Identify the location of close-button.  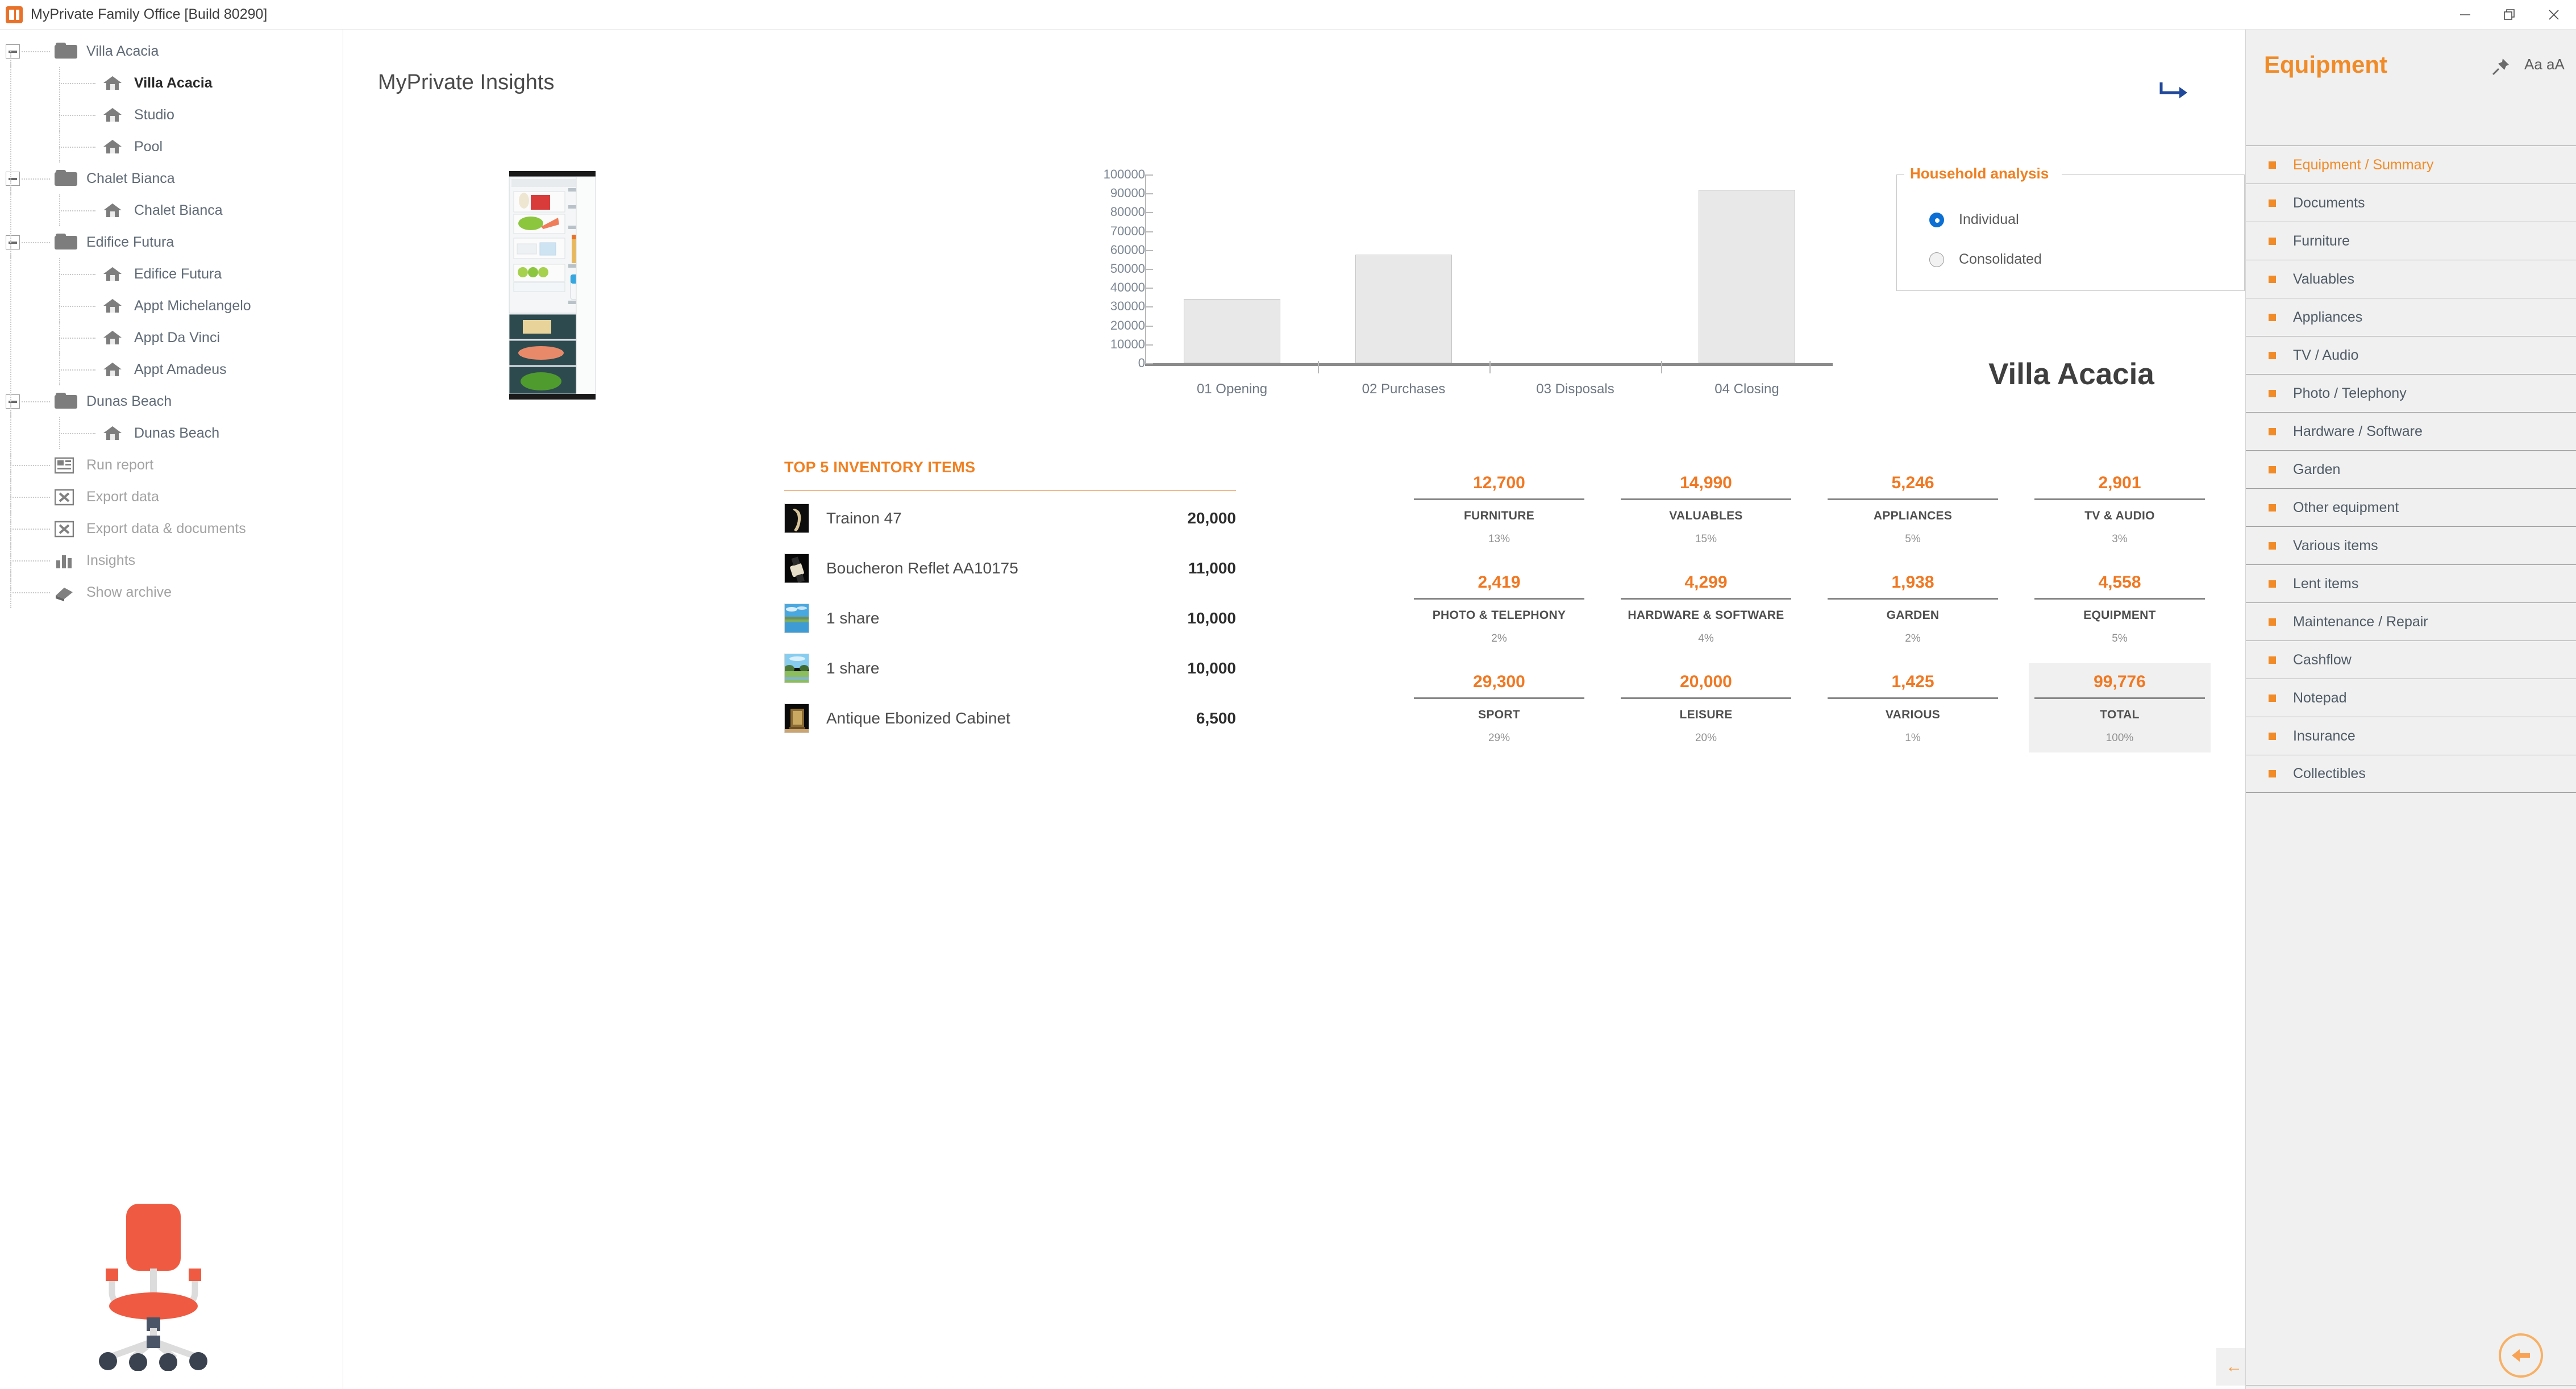
(2554, 15).